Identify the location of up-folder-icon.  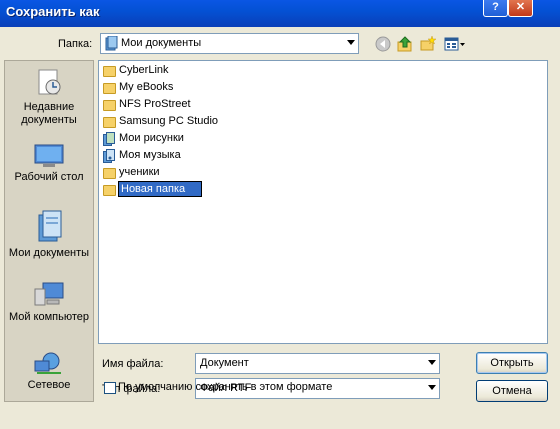
(405, 44).